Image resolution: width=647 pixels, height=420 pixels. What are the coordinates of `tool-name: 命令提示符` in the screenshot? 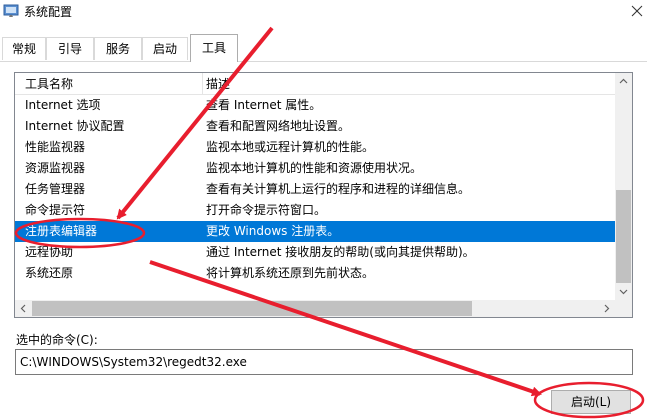 It's located at (55, 210).